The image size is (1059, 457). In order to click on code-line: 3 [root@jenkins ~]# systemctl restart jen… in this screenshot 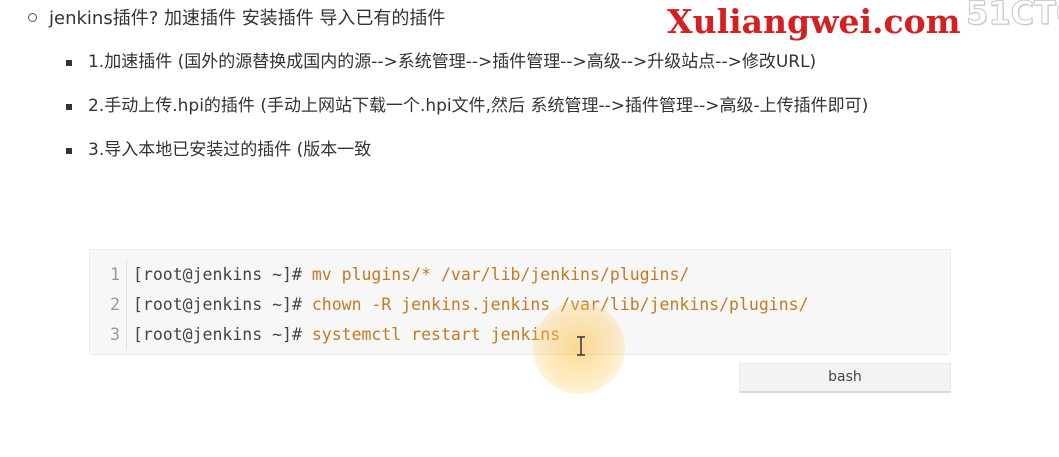, I will do `click(520, 335)`.